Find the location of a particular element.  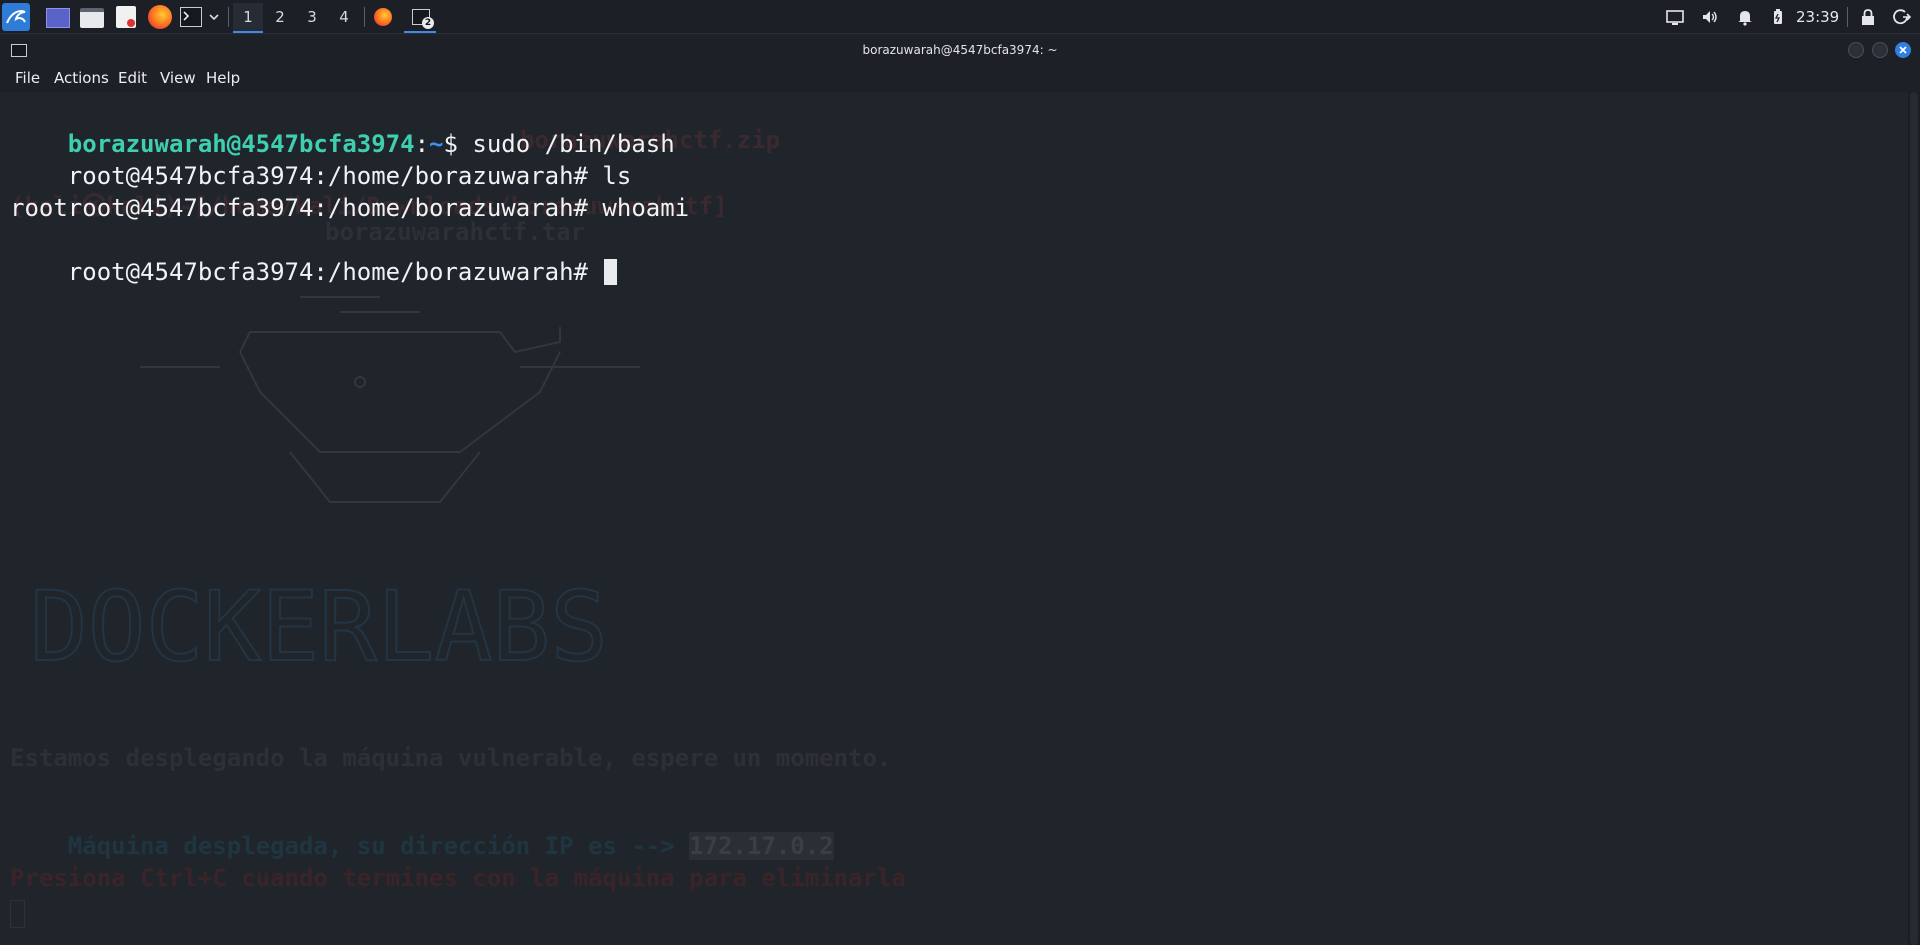

maximize-button is located at coordinates (1880, 50).